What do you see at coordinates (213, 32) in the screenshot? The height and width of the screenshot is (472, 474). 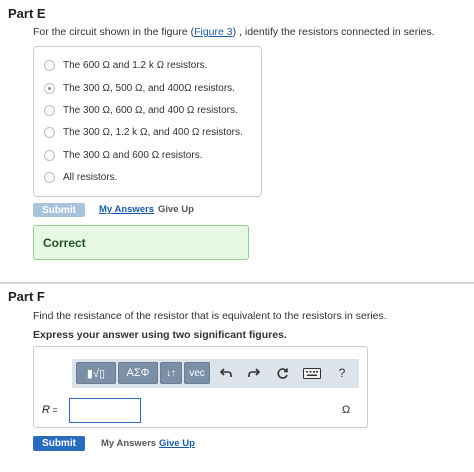 I see `figure-link: Figure 3` at bounding box center [213, 32].